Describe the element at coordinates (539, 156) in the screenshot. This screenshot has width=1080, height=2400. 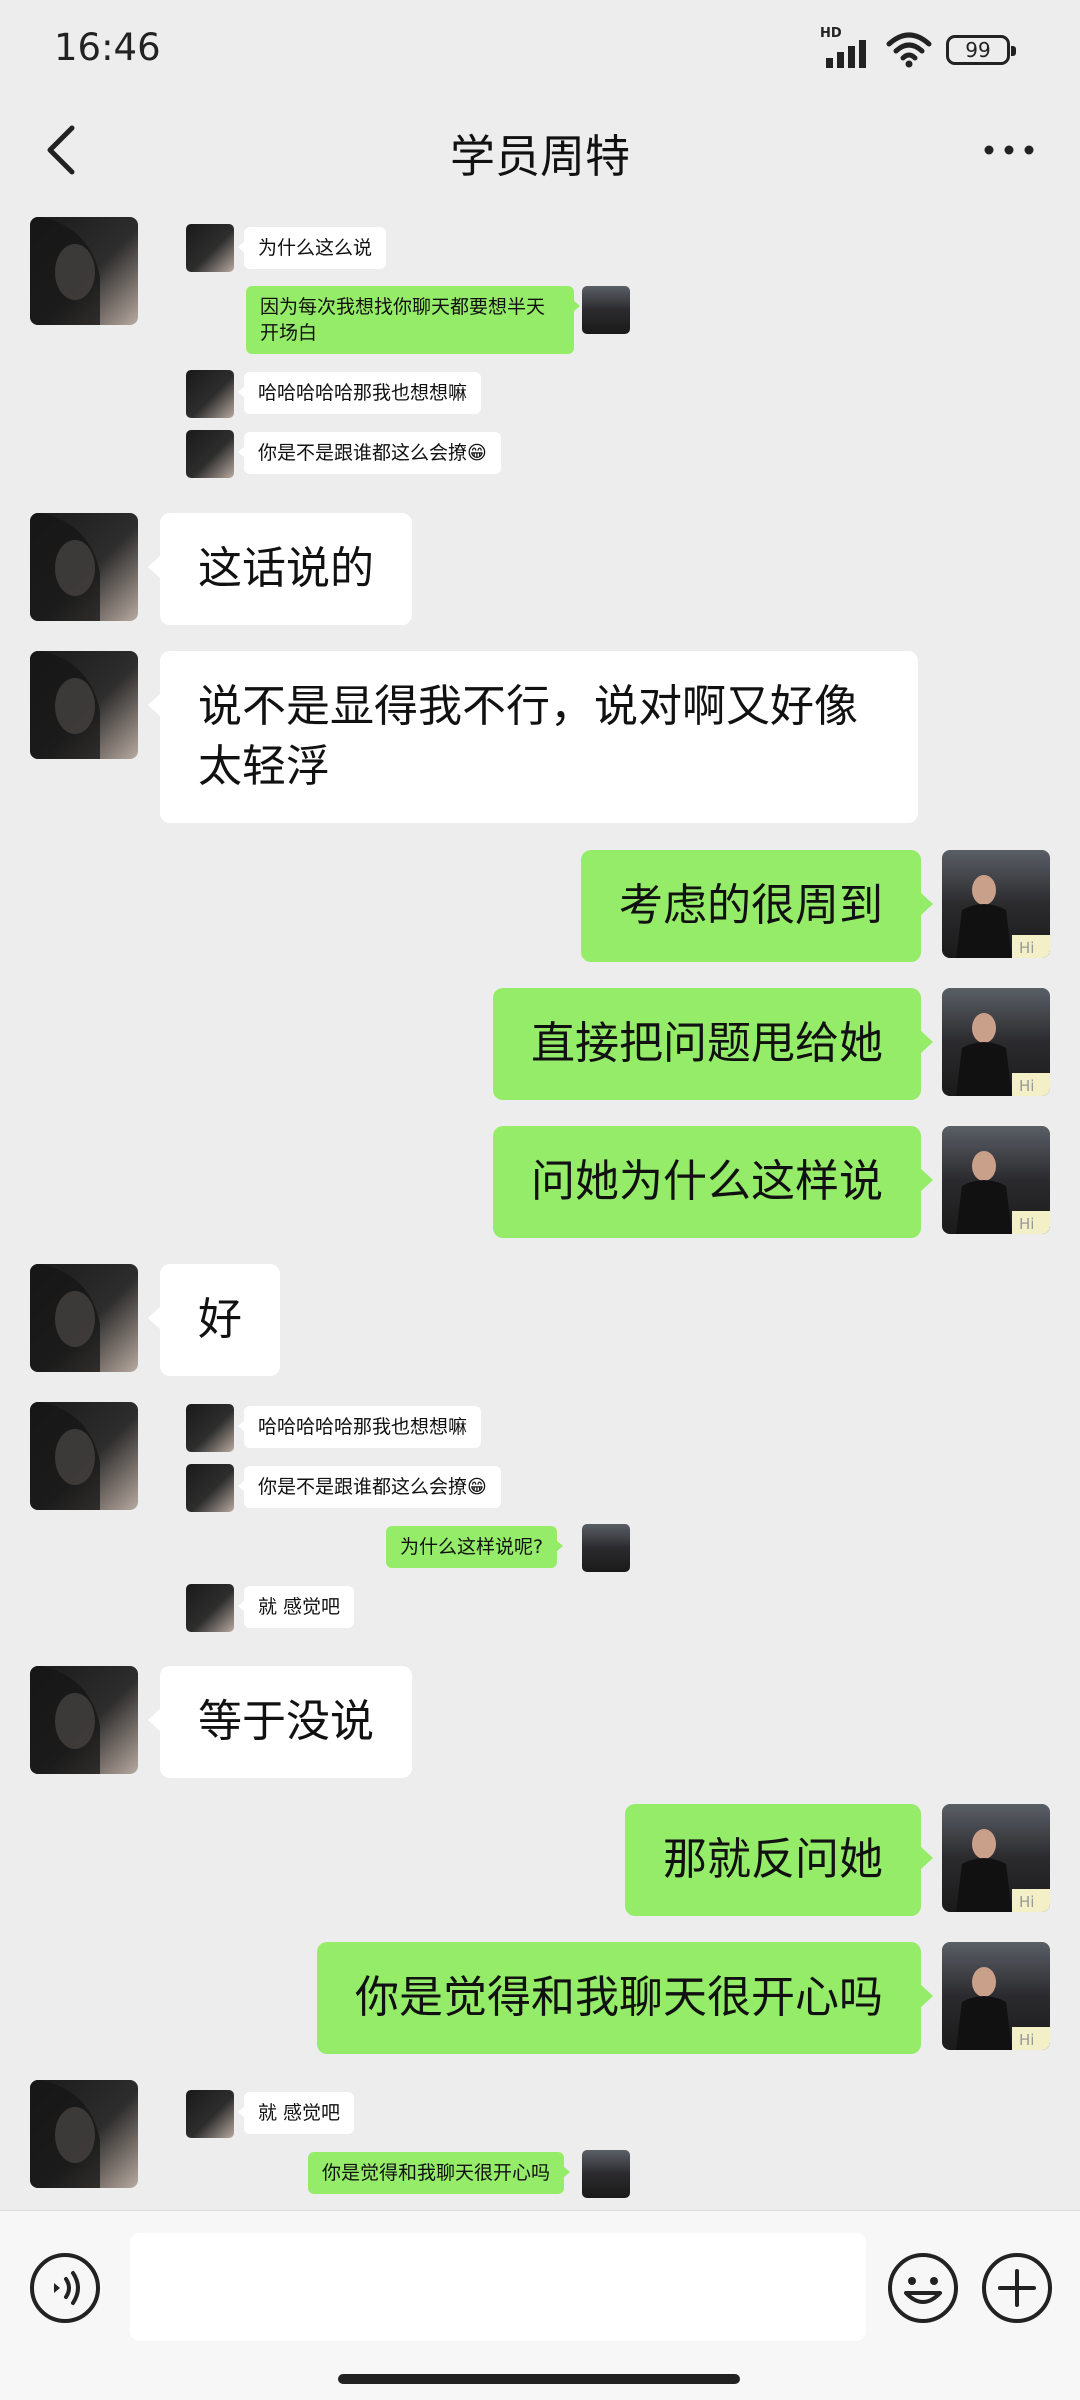
I see `chat-title: 学员周特` at that location.